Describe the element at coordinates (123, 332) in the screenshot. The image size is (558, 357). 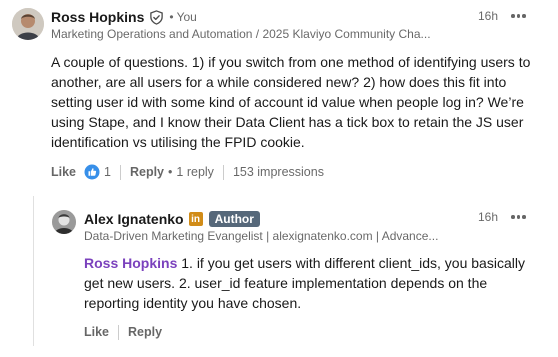
I see `reply-actions: Like Reply` at that location.